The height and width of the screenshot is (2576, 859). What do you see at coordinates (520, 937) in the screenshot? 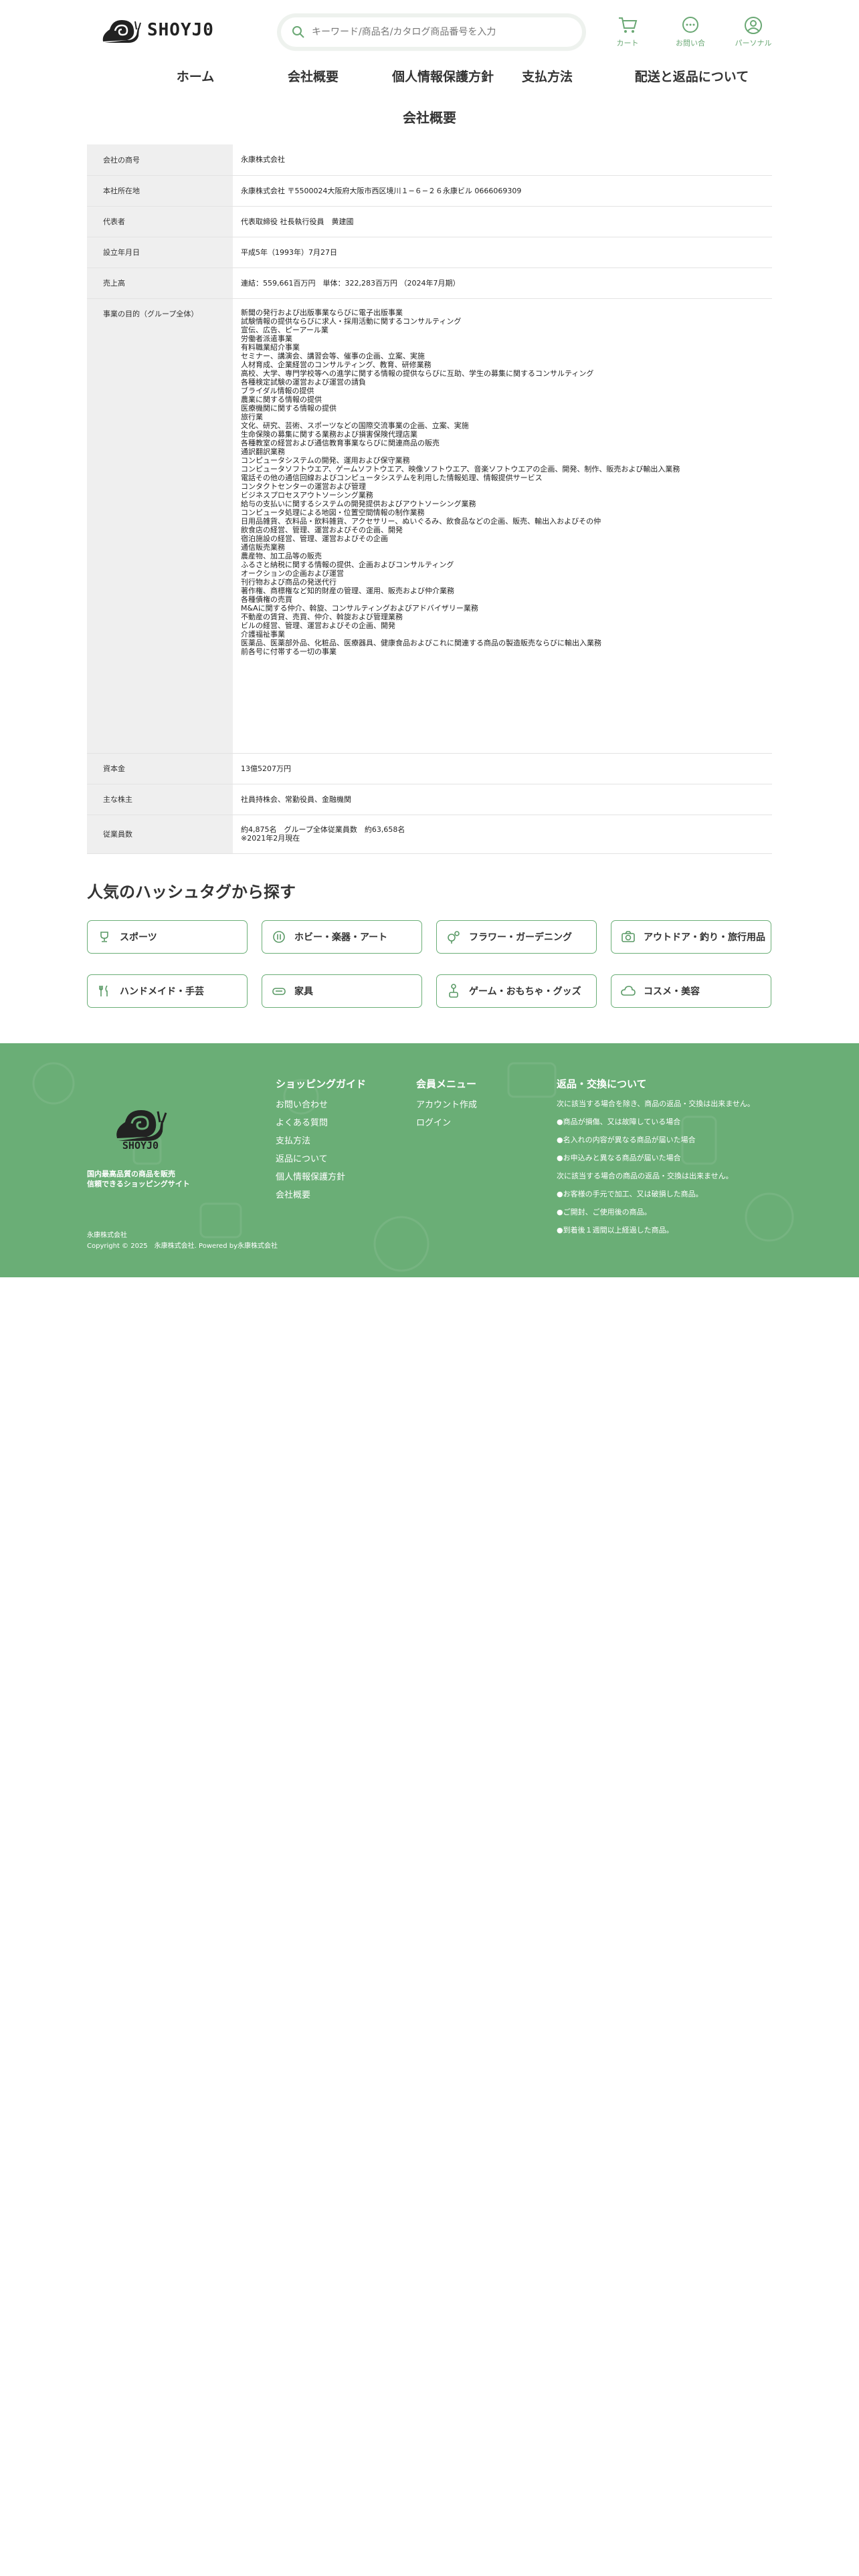
I see `tag-label: フラワー・ガーデニング` at bounding box center [520, 937].